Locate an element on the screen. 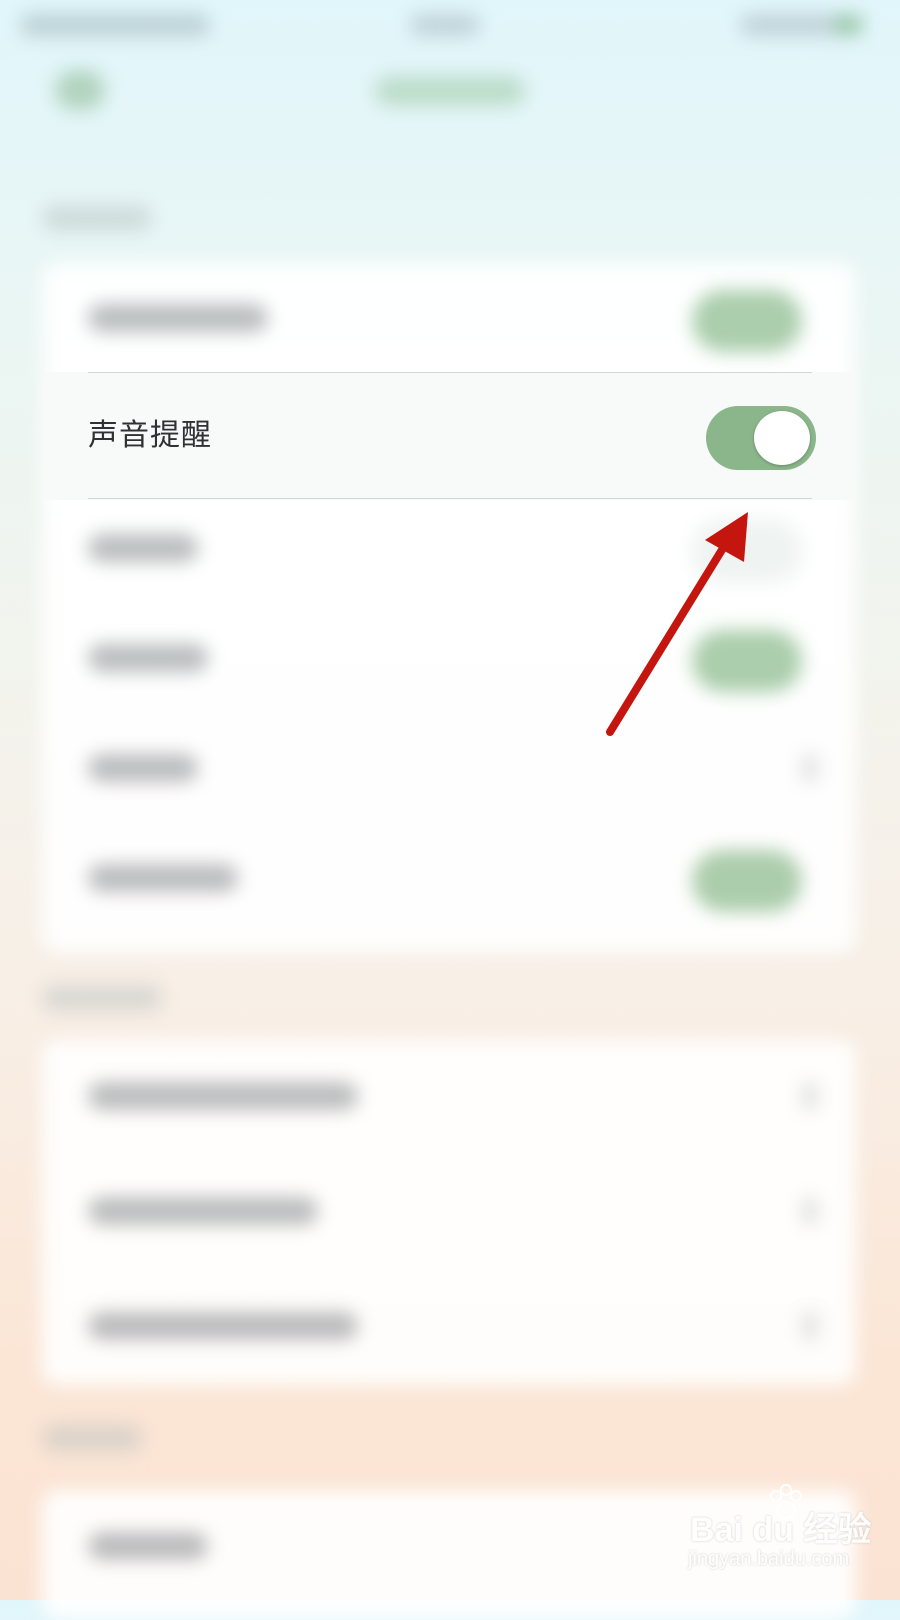  sound-reminder-row: 声音提醒 is located at coordinates (450, 436).